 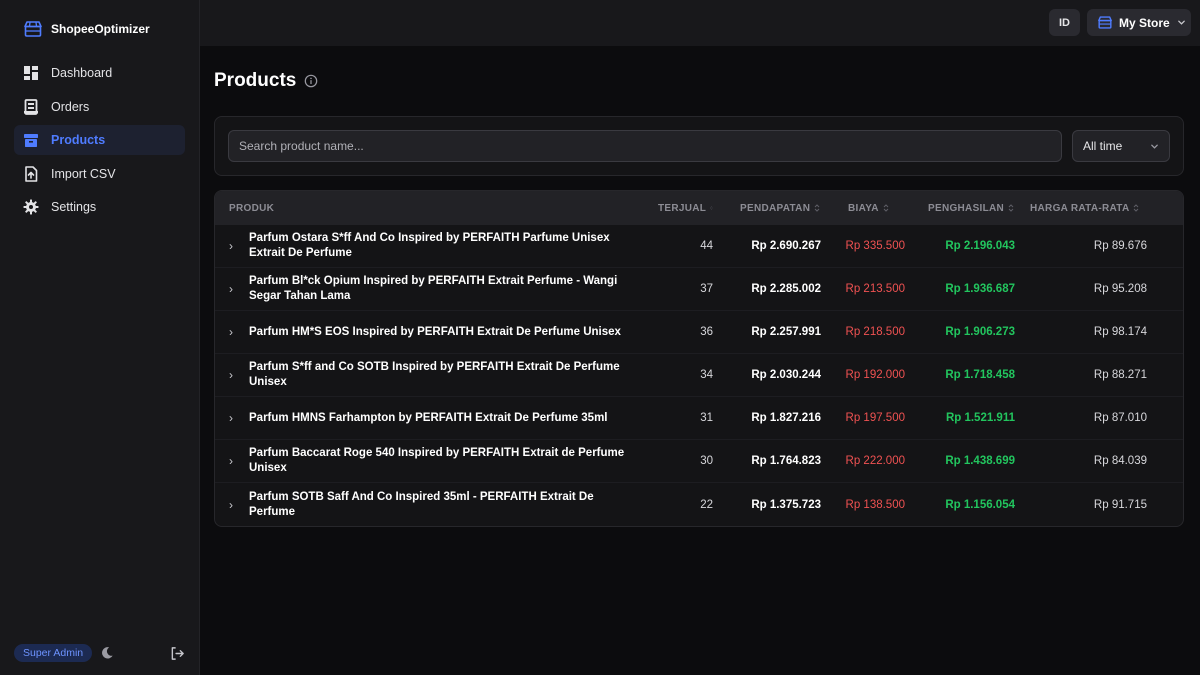 What do you see at coordinates (177, 653) in the screenshot?
I see `logout-icon` at bounding box center [177, 653].